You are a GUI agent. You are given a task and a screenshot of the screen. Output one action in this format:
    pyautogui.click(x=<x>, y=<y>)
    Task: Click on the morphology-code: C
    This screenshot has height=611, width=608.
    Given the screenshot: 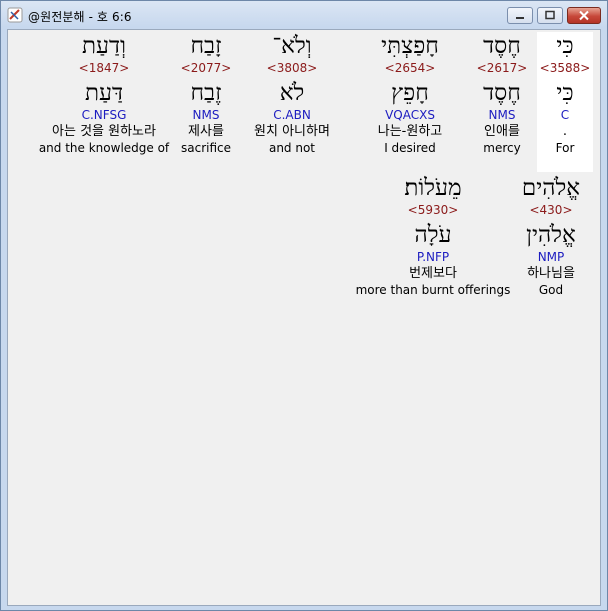 What is the action you would take?
    pyautogui.click(x=565, y=115)
    